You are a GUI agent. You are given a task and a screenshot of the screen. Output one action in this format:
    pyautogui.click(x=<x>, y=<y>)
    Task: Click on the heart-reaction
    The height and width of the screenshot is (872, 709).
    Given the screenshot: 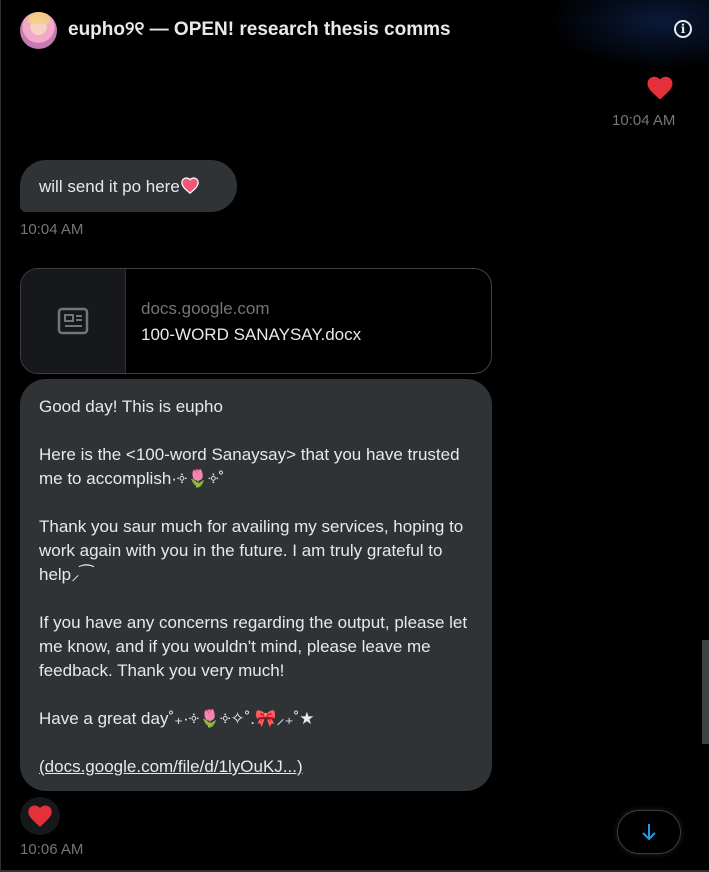 What is the action you would take?
    pyautogui.click(x=40, y=816)
    